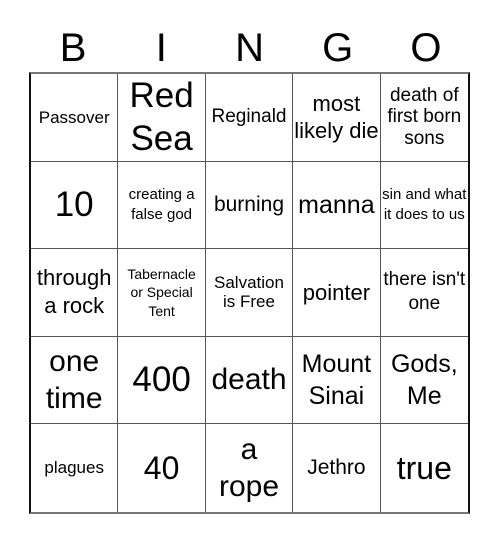 The image size is (500, 544). I want to click on header-letter-n: N, so click(249, 48).